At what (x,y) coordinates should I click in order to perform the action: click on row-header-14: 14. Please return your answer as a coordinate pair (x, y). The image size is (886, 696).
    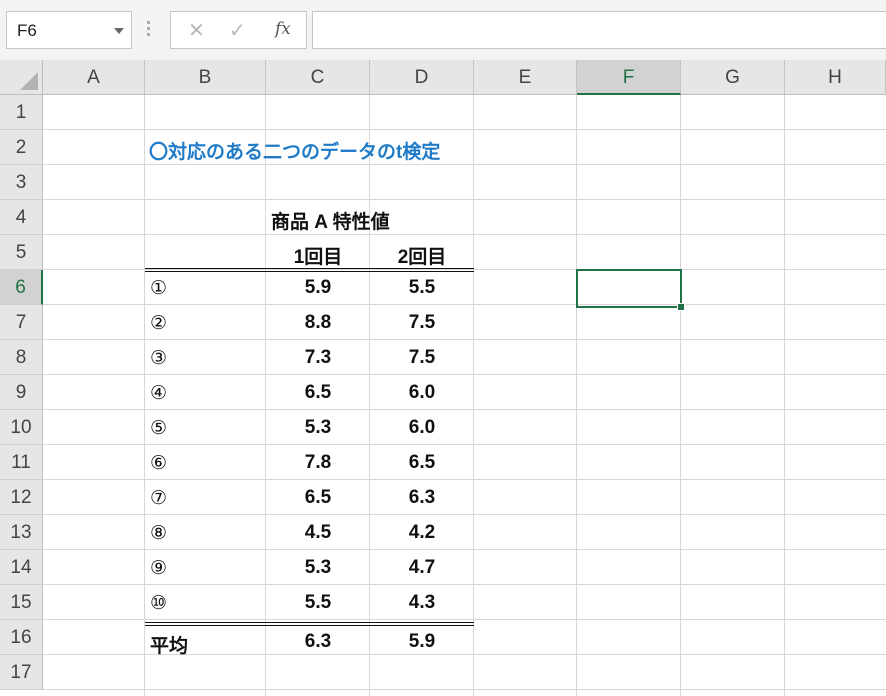
    Looking at the image, I should click on (21, 567).